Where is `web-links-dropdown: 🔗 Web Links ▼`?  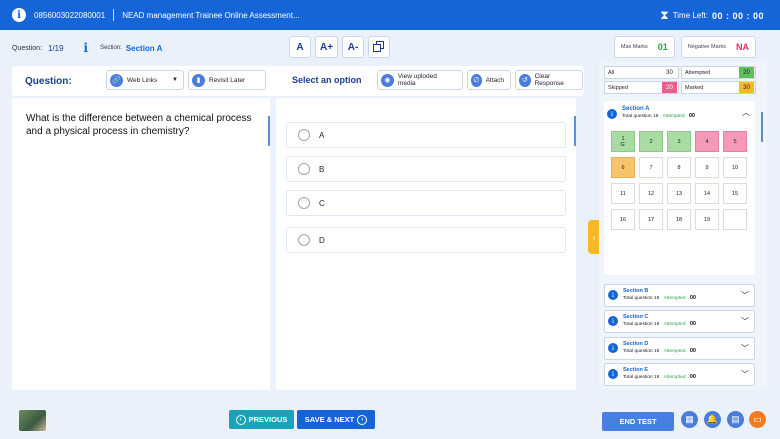
web-links-dropdown: 🔗 Web Links ▼ is located at coordinates (145, 80).